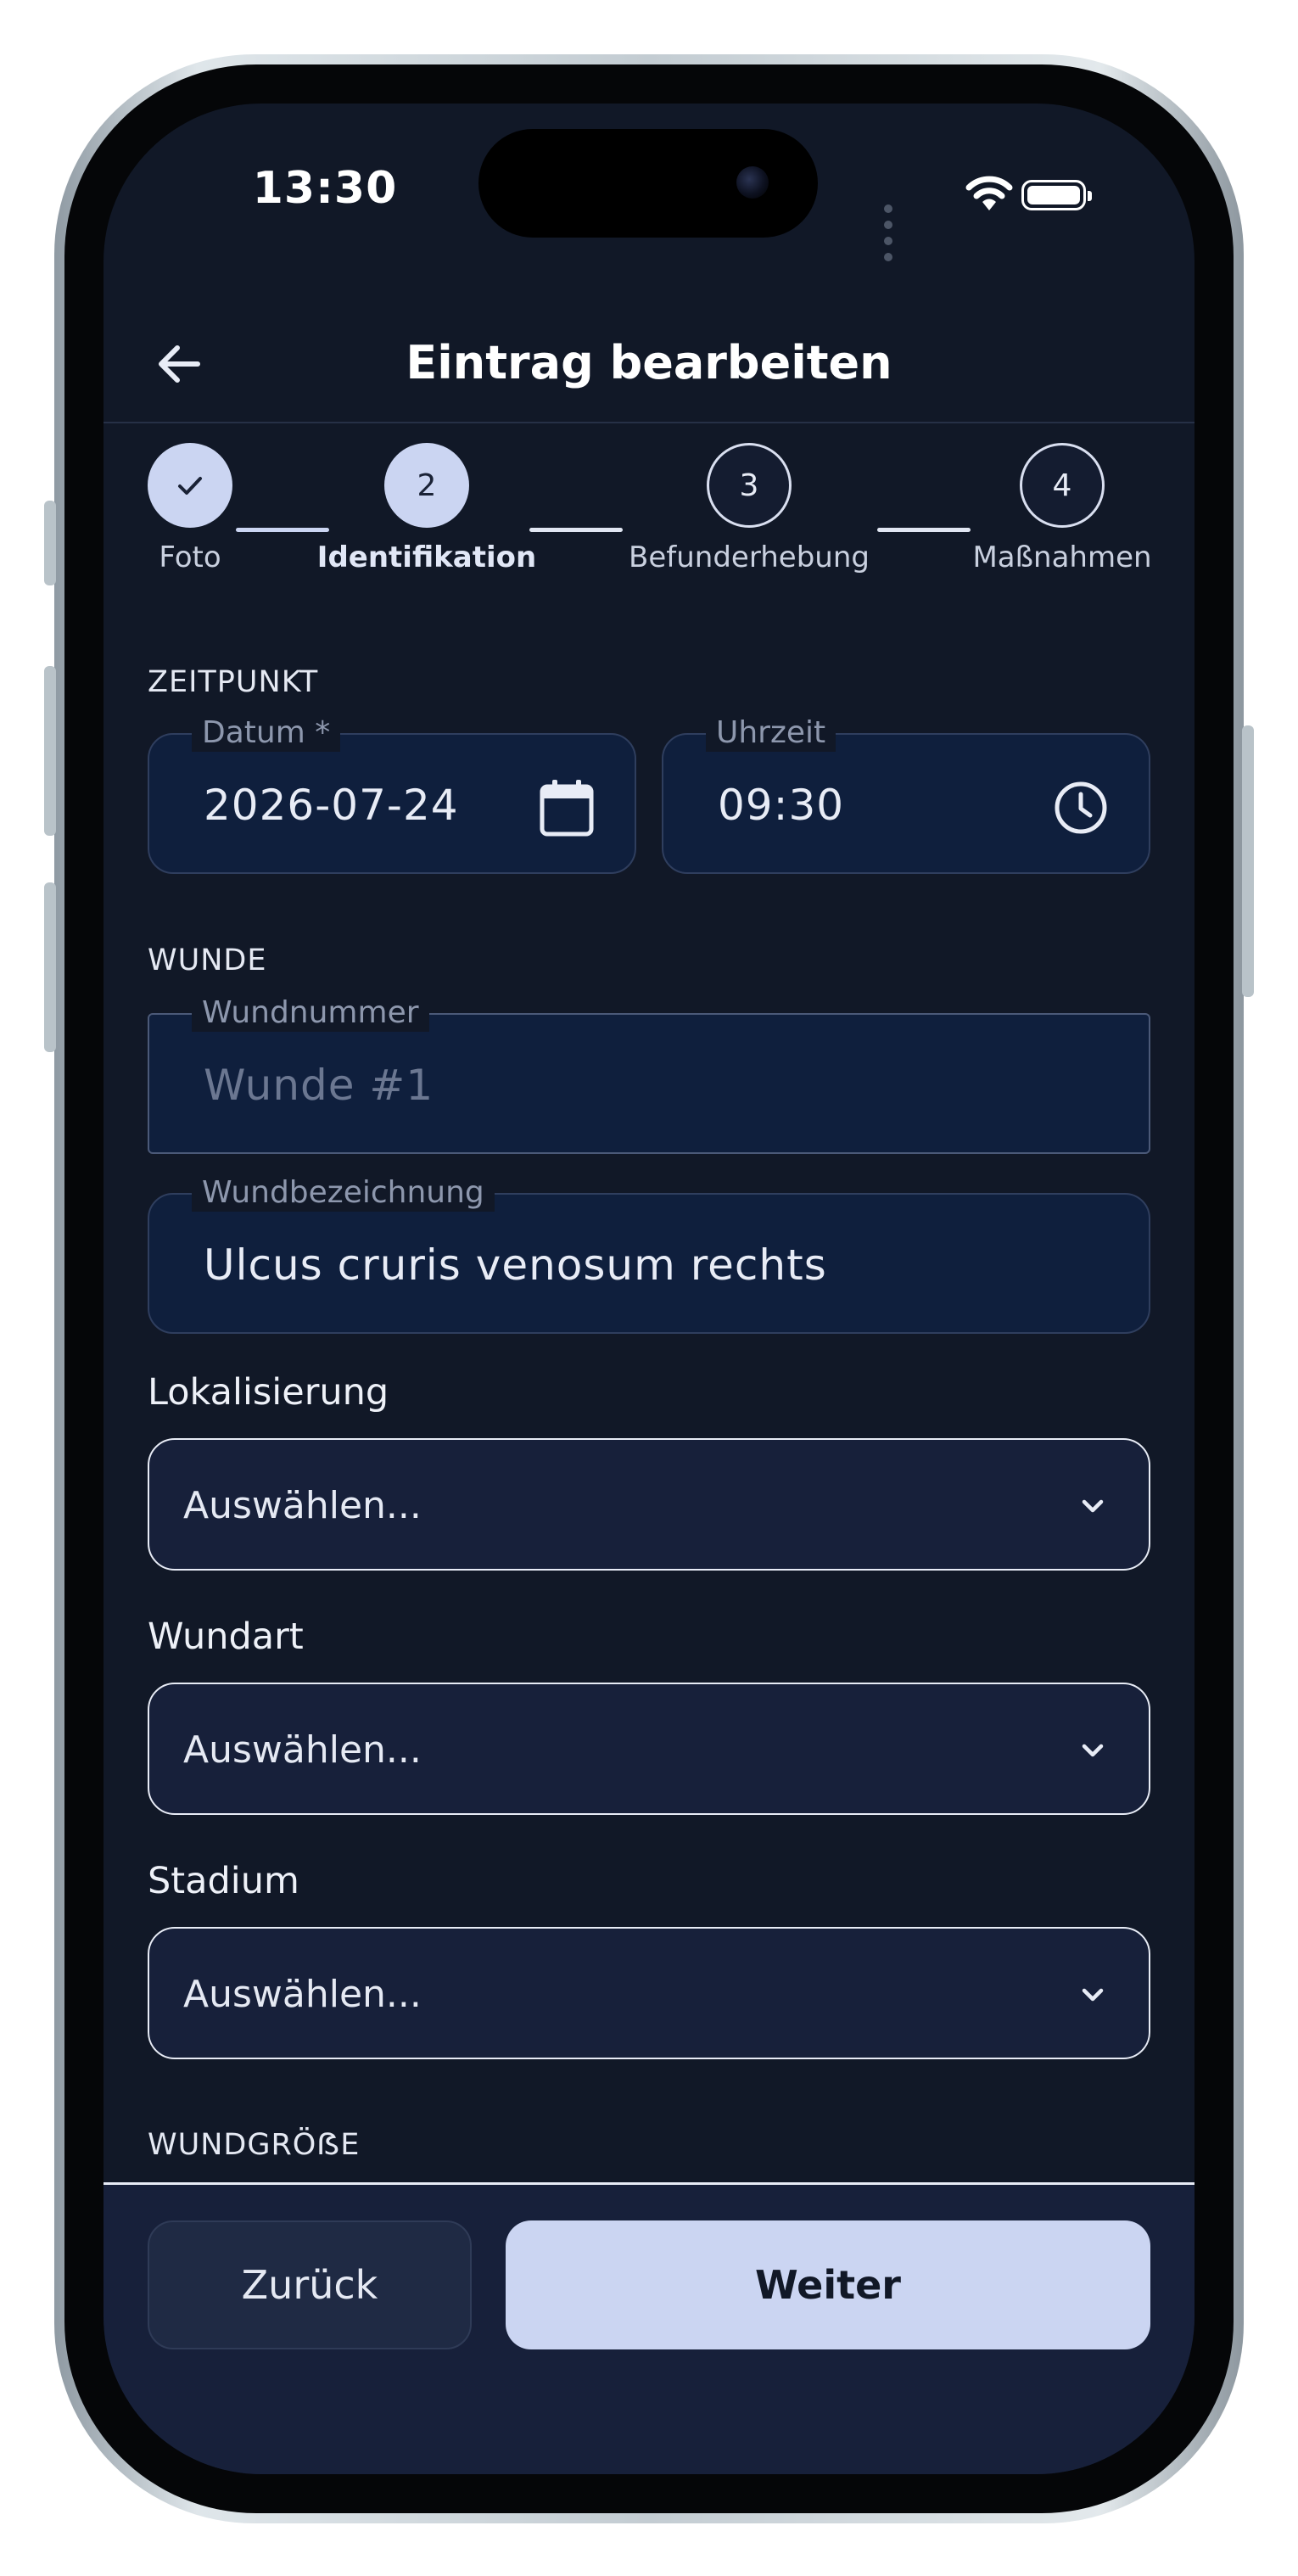 Image resolution: width=1298 pixels, height=2576 pixels. Describe the element at coordinates (426, 485) in the screenshot. I see `step-identifikation-circle: 2` at that location.